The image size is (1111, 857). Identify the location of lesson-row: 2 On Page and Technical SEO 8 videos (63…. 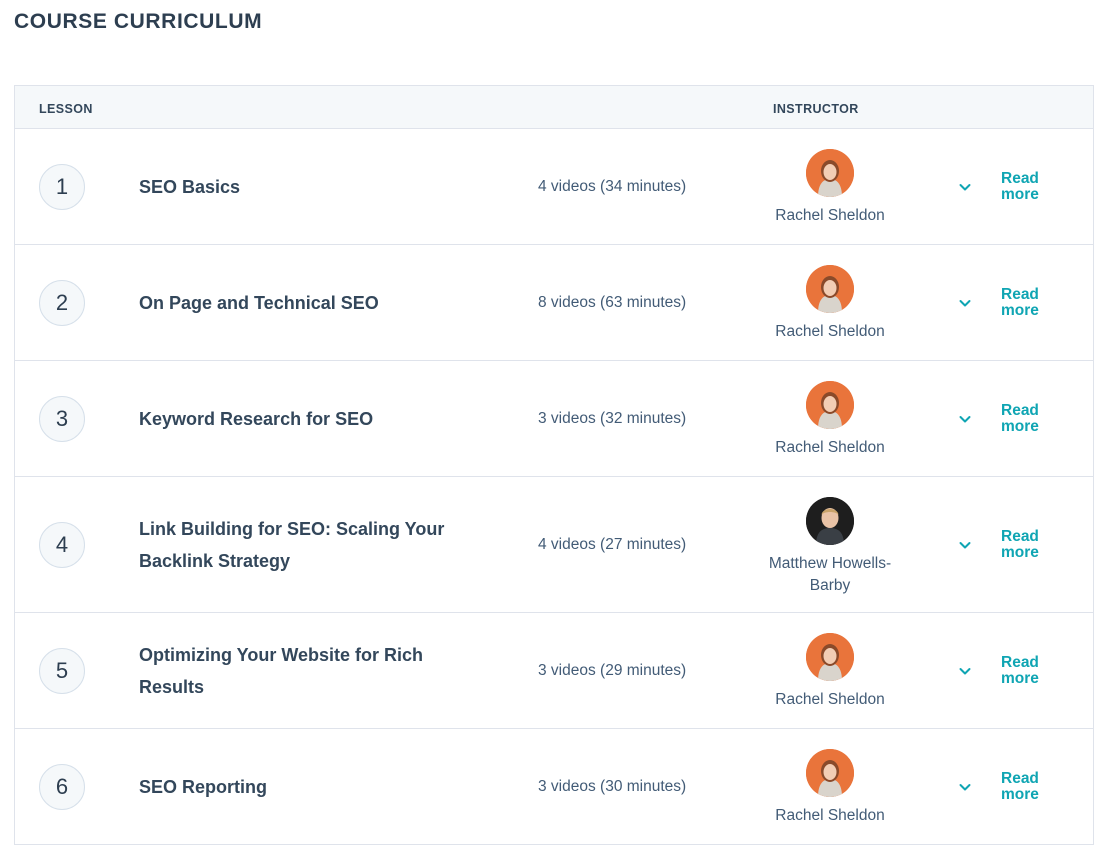
(554, 303).